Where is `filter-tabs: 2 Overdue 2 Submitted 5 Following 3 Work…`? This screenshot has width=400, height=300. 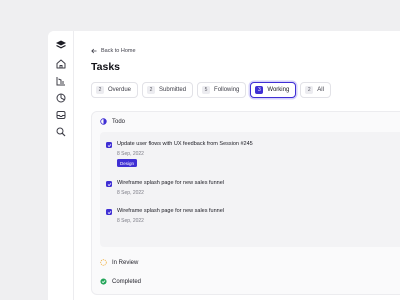 filter-tabs: 2 Overdue 2 Submitted 5 Following 3 Work… is located at coordinates (211, 90).